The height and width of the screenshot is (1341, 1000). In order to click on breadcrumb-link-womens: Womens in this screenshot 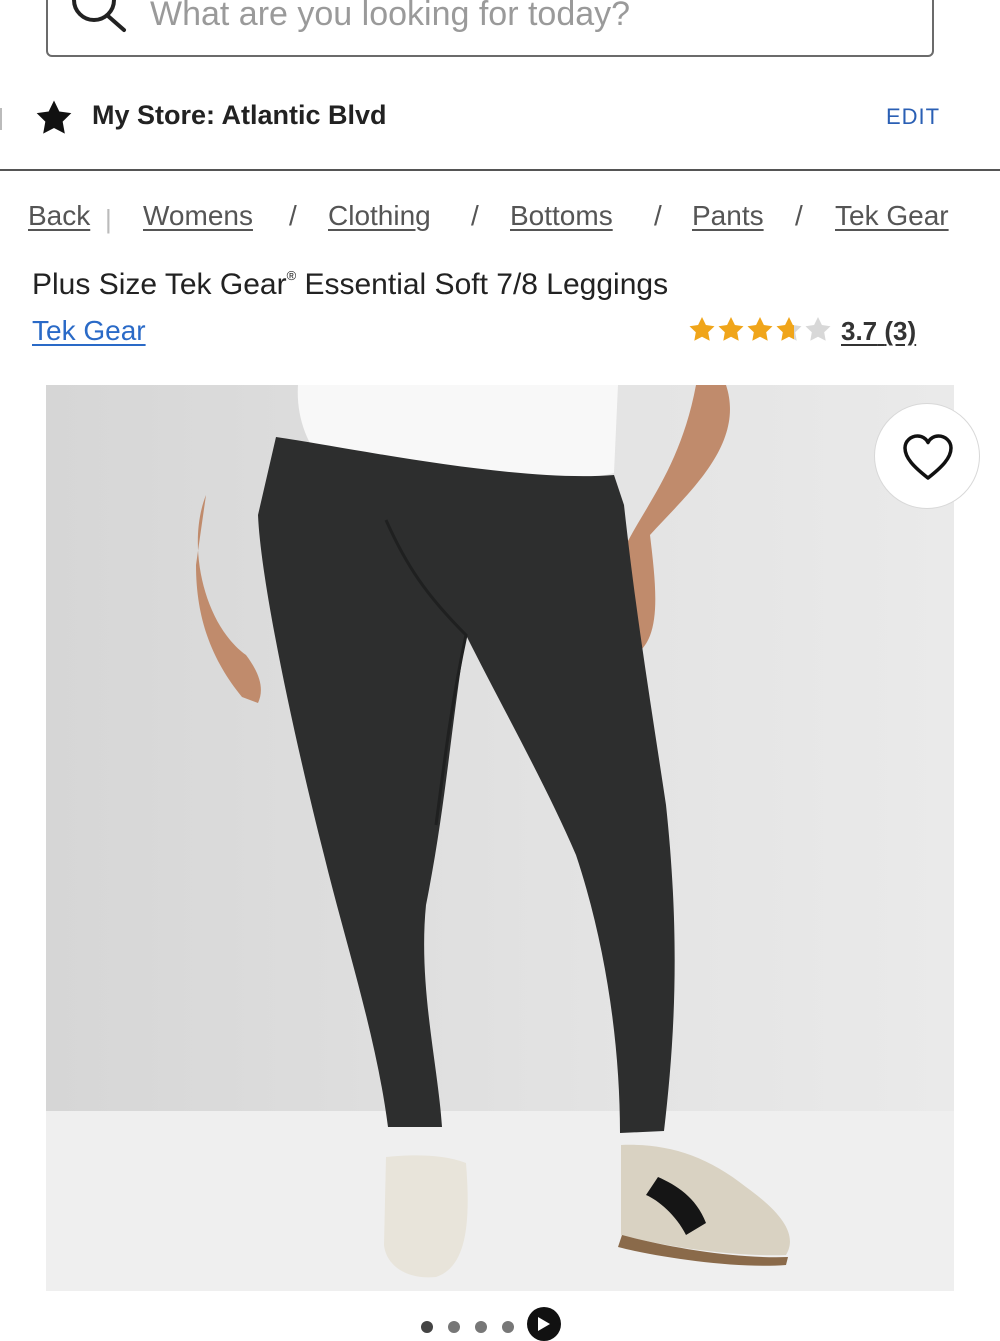, I will do `click(198, 216)`.